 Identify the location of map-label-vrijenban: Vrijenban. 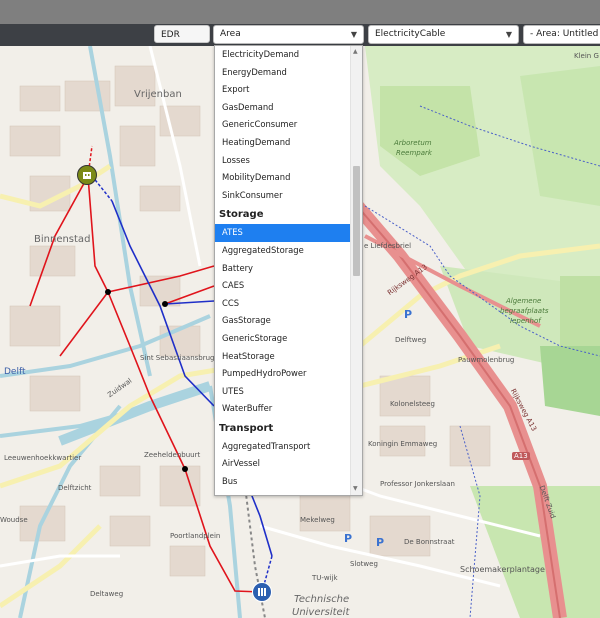
(158, 94).